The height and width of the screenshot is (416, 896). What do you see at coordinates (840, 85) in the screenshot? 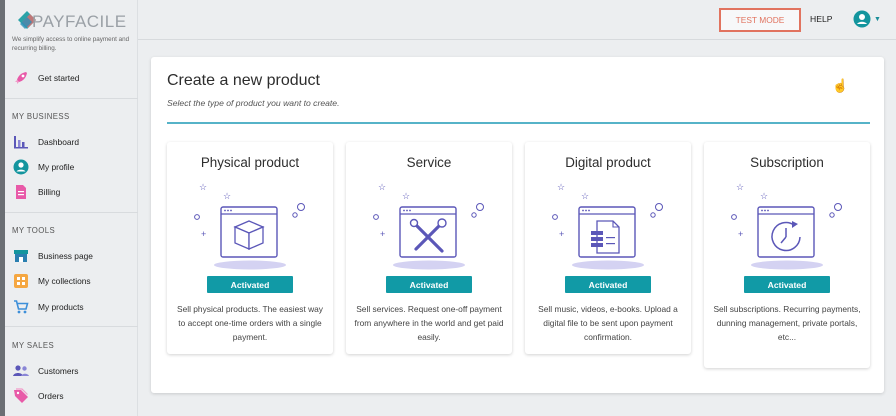
I see `hand-cursor-icon: ☝` at bounding box center [840, 85].